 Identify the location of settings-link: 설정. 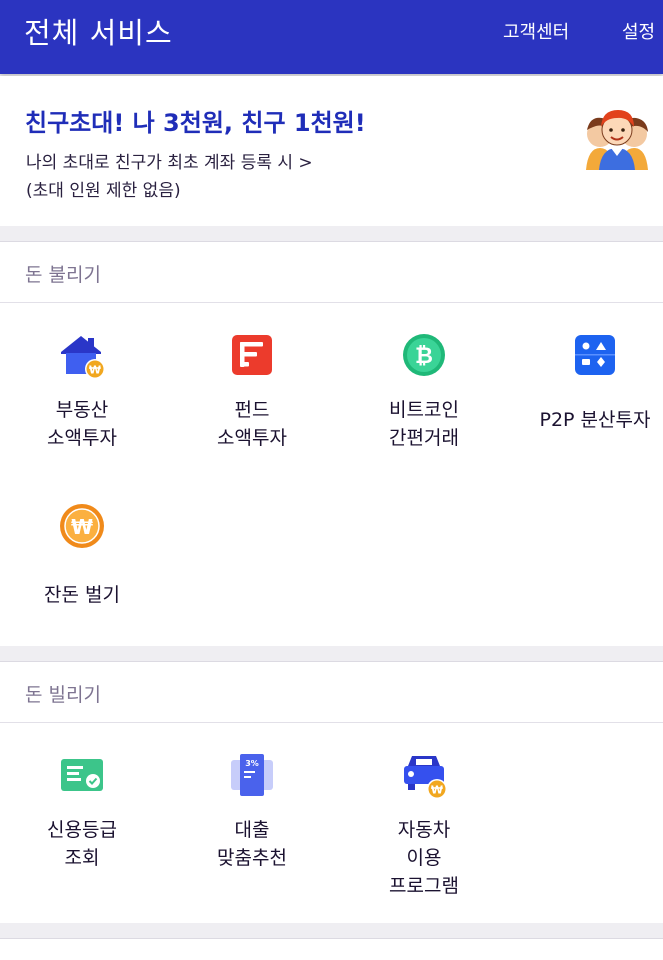
(638, 31).